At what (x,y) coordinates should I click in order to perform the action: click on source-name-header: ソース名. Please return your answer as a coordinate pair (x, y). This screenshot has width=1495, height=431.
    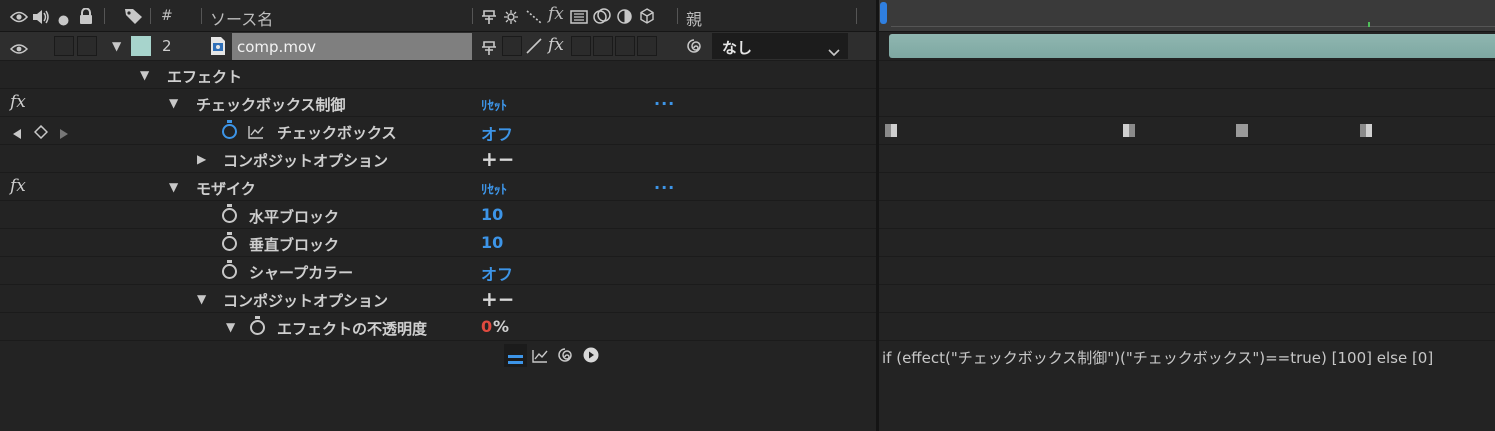
    Looking at the image, I should click on (241, 18).